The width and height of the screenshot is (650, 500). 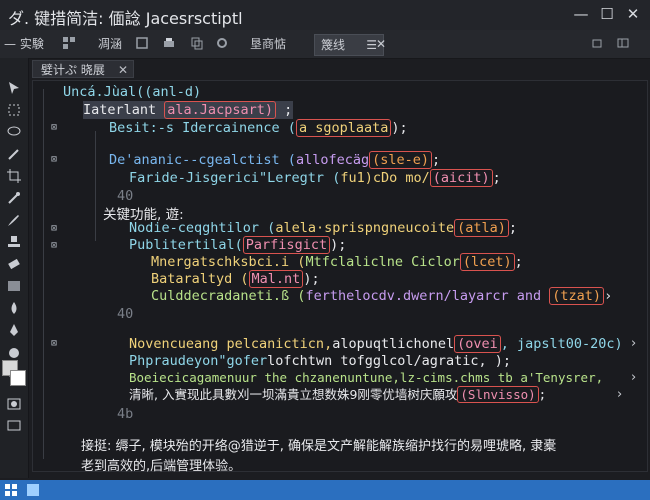 What do you see at coordinates (54, 160) in the screenshot?
I see `fold-marker-2: ⊠` at bounding box center [54, 160].